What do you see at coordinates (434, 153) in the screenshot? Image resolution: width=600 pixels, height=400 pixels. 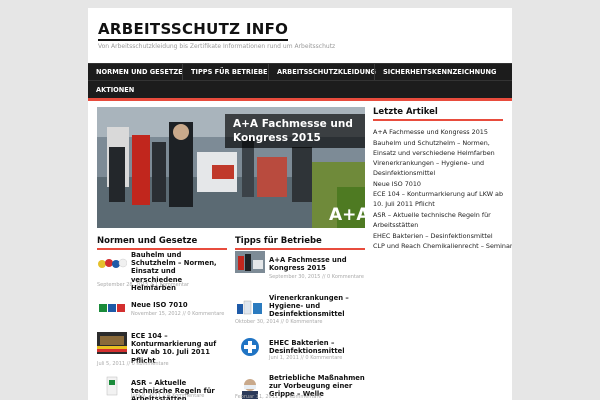 I see `sidebar-link: Einsatz und verschiedene Helmfarben` at bounding box center [434, 153].